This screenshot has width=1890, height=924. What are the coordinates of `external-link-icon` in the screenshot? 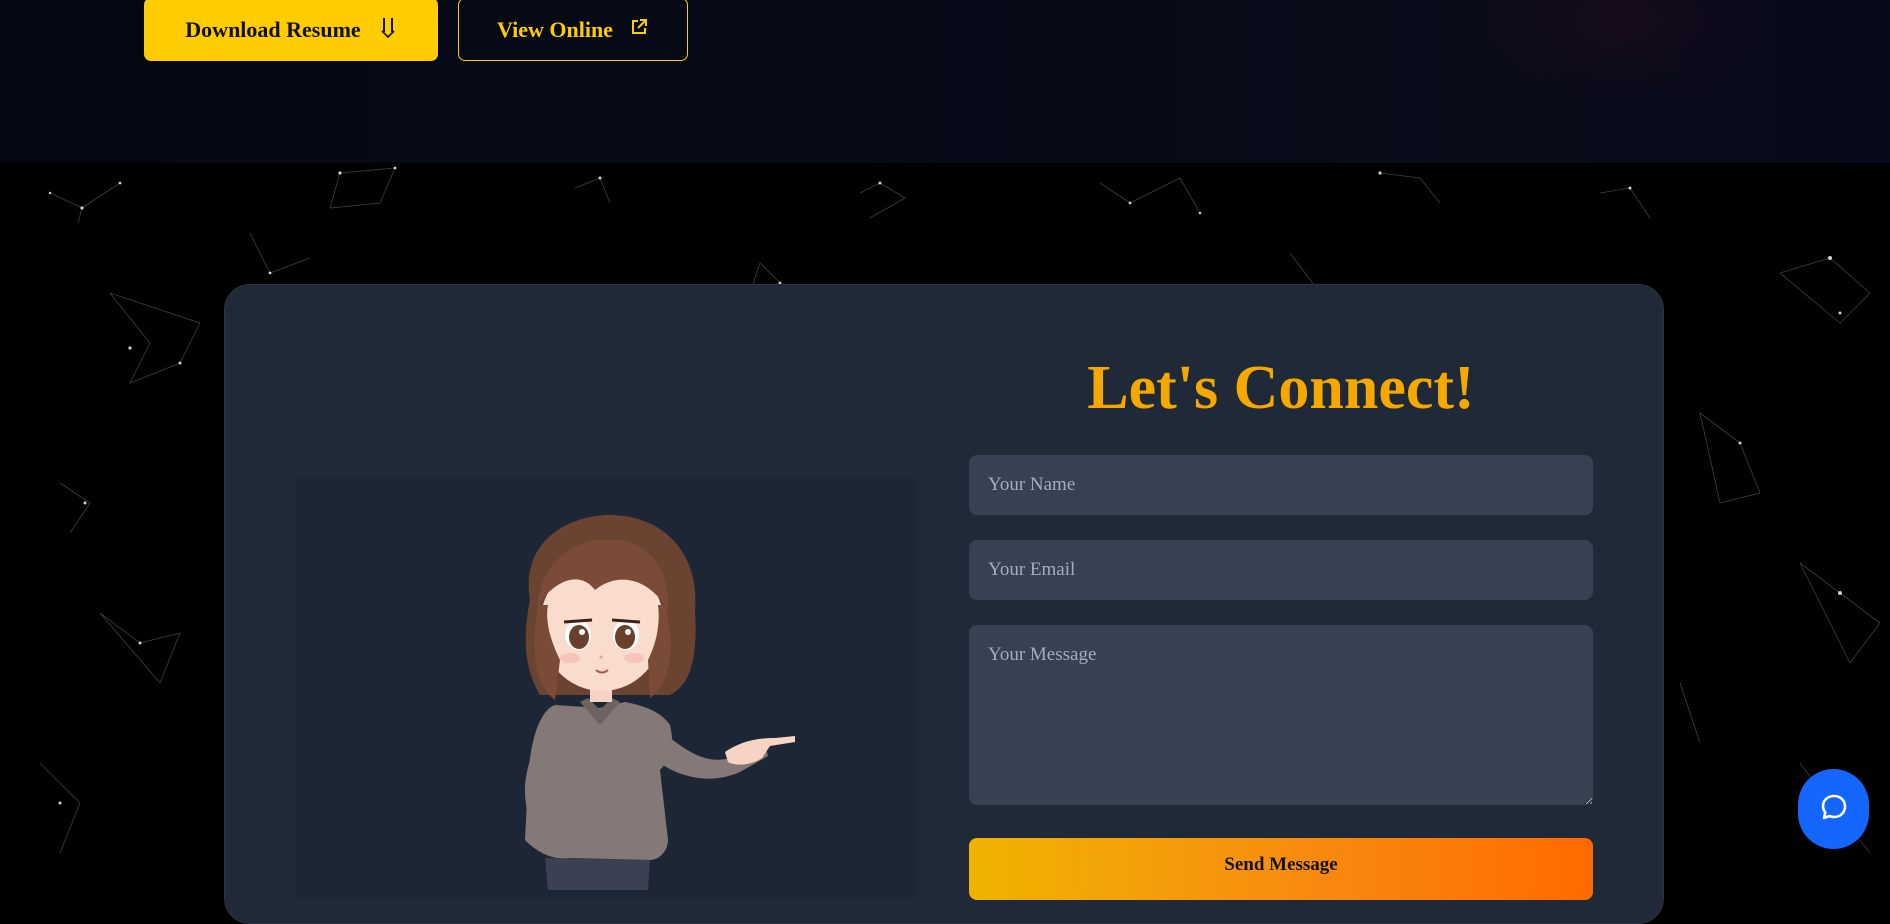 It's located at (639, 30).